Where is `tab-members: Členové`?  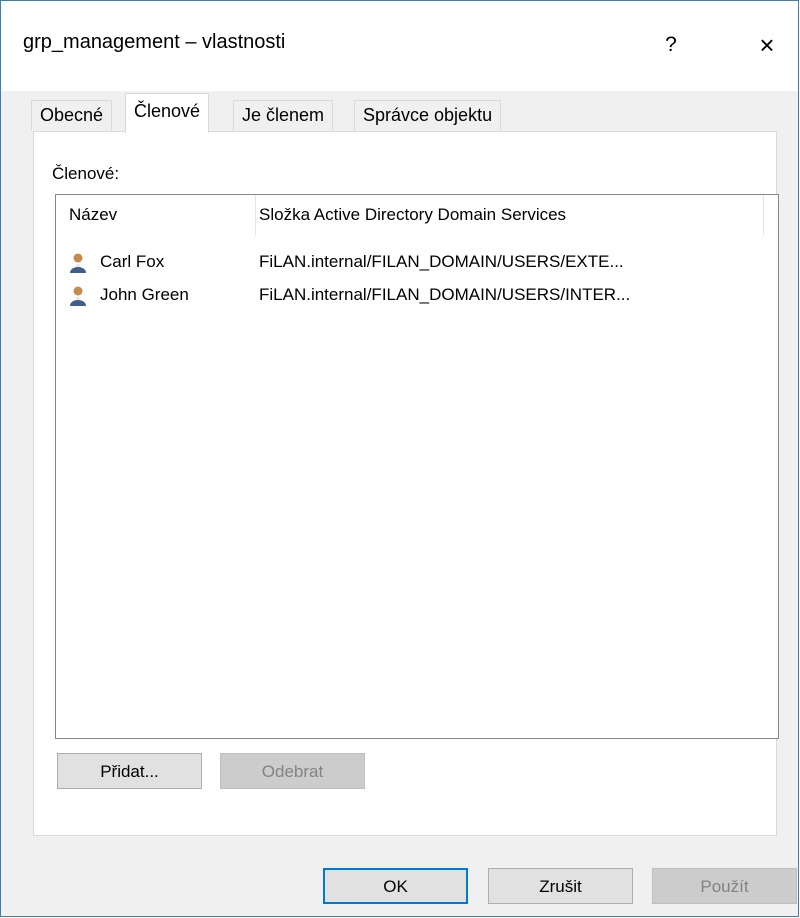
tab-members: Členové is located at coordinates (167, 113).